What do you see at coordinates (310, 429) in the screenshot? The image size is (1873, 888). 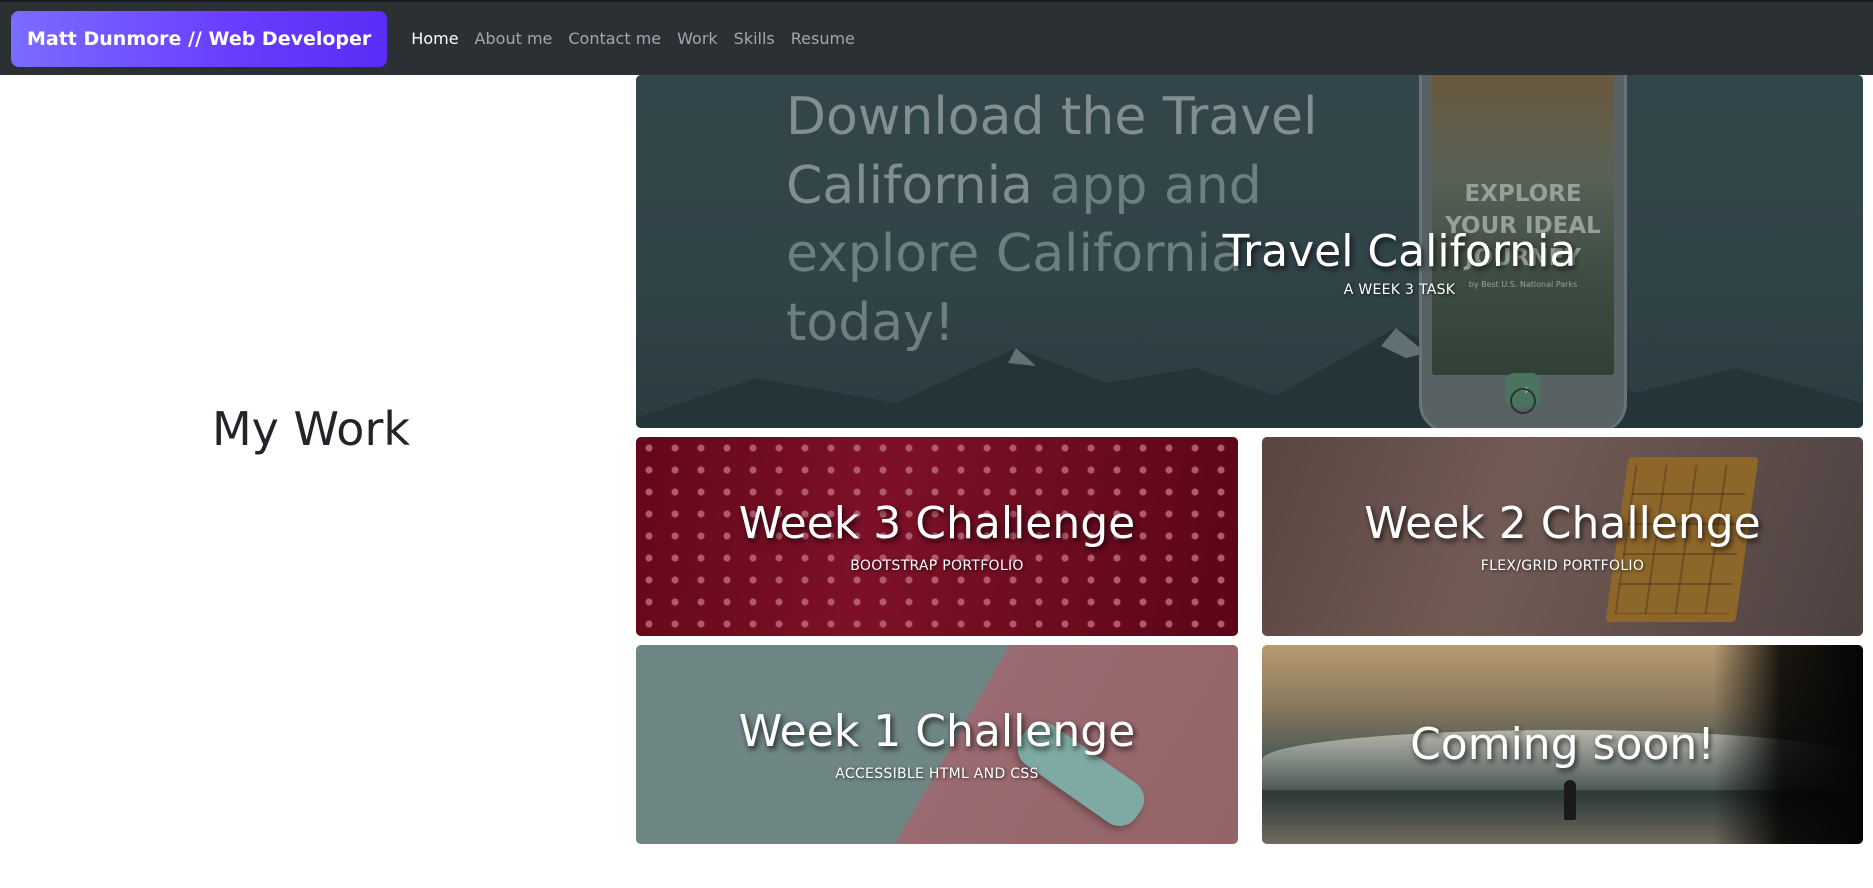 I see `section-heading-my-work: My Work` at bounding box center [310, 429].